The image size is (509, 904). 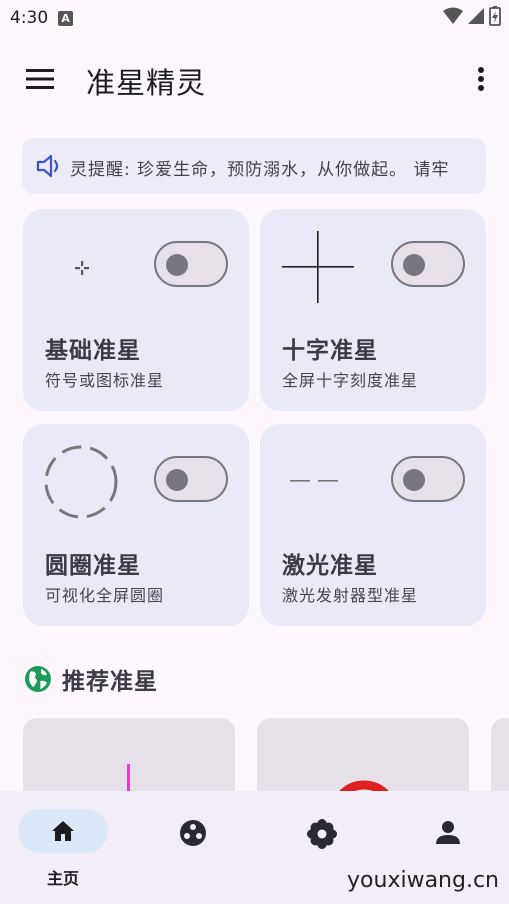 I want to click on app-title: 准星精灵, so click(x=146, y=83).